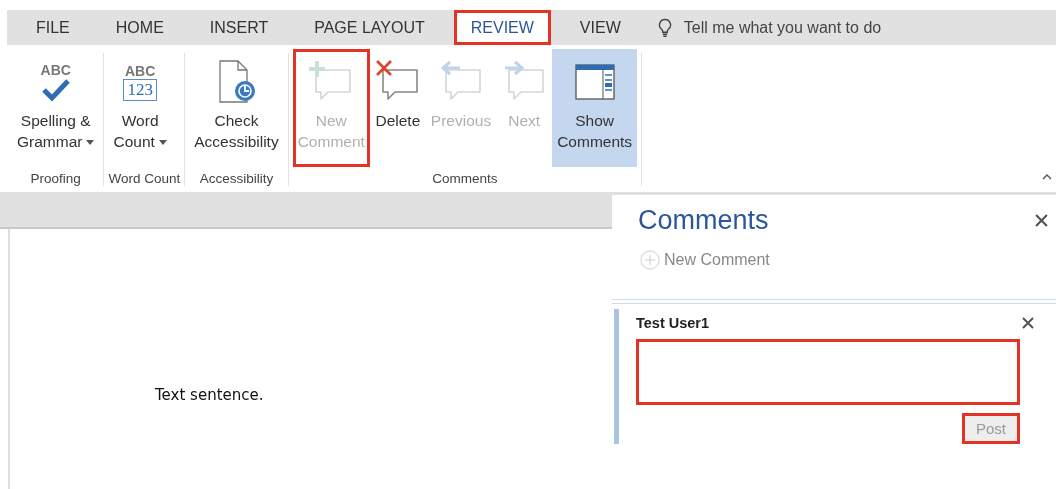 This screenshot has height=489, width=1056. What do you see at coordinates (664, 27) in the screenshot?
I see `lightbulb-icon` at bounding box center [664, 27].